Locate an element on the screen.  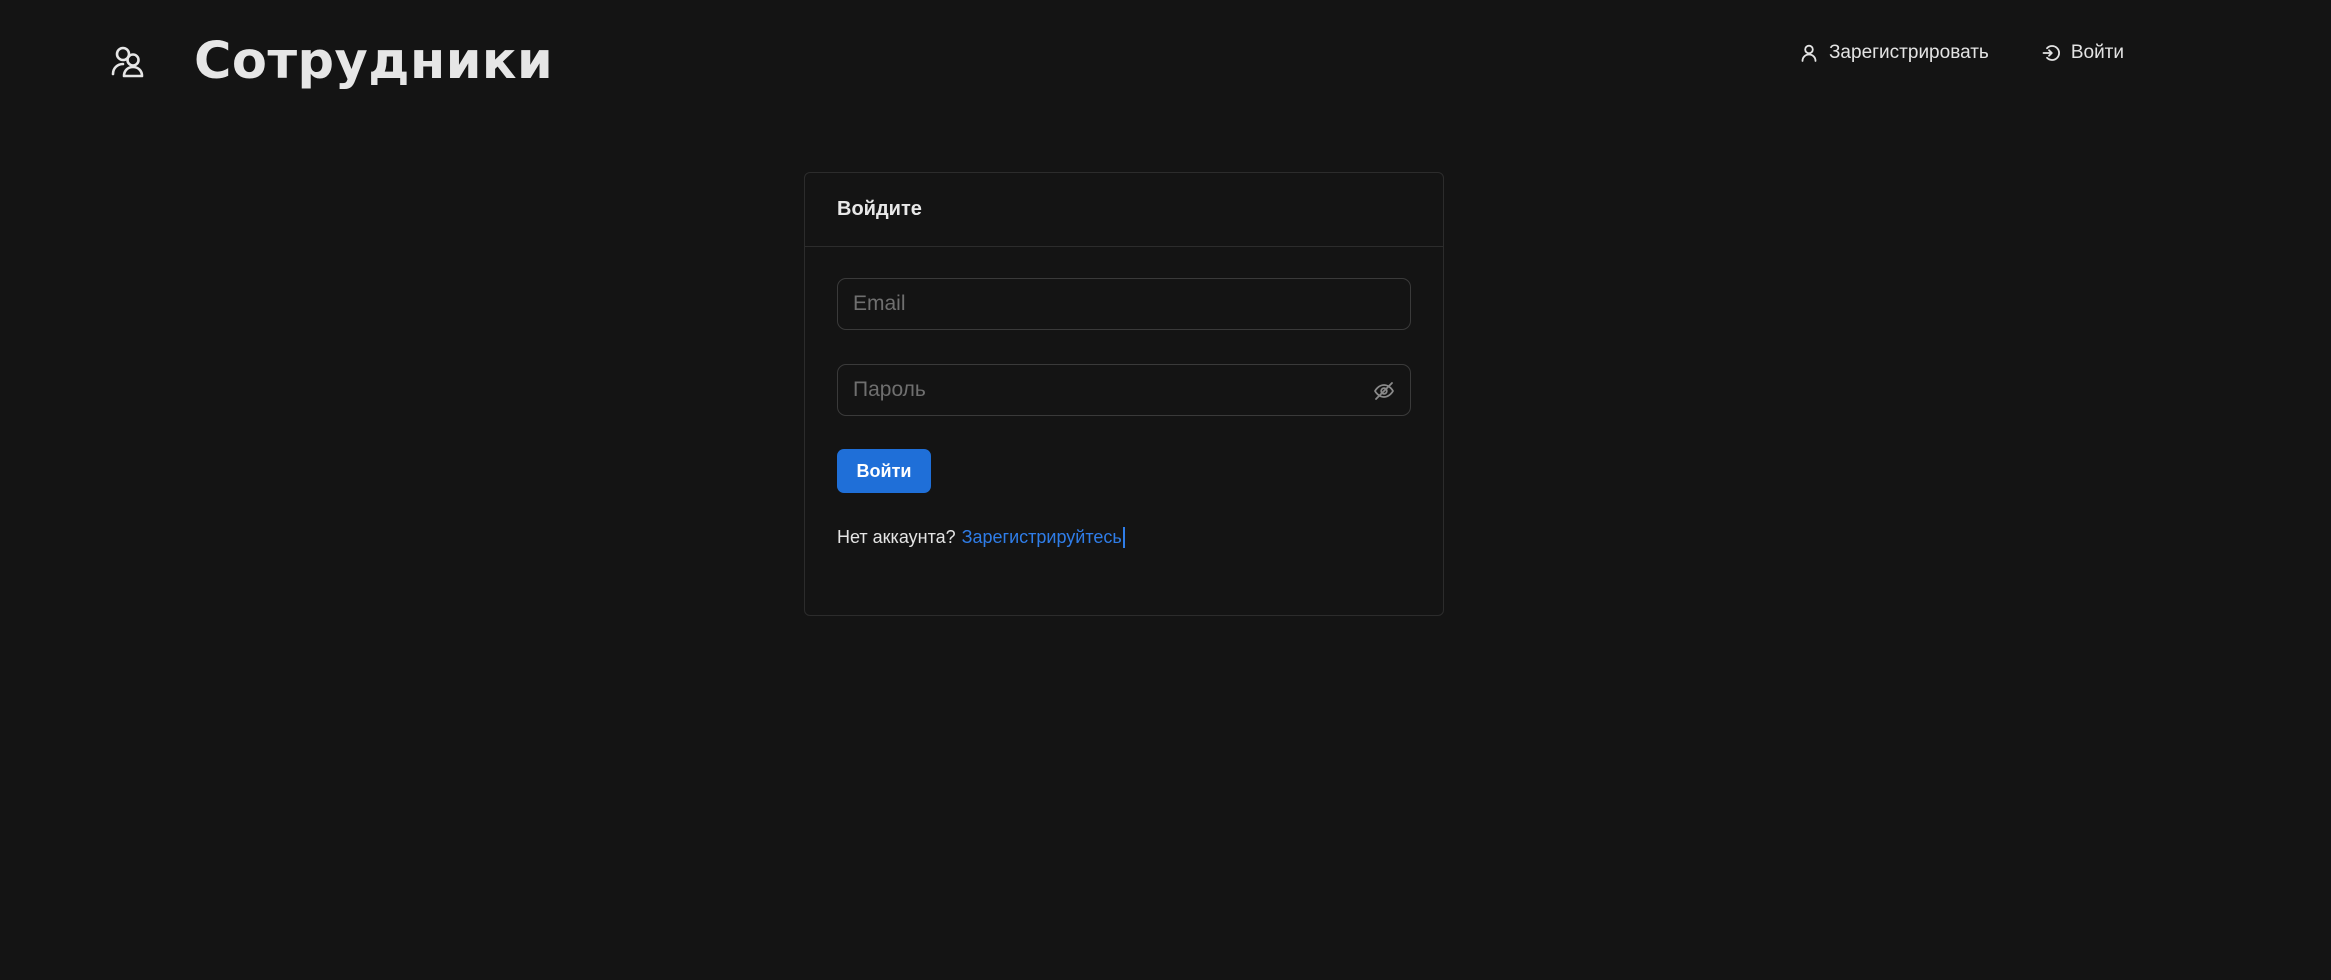
password-field-wrapper is located at coordinates (1124, 390).